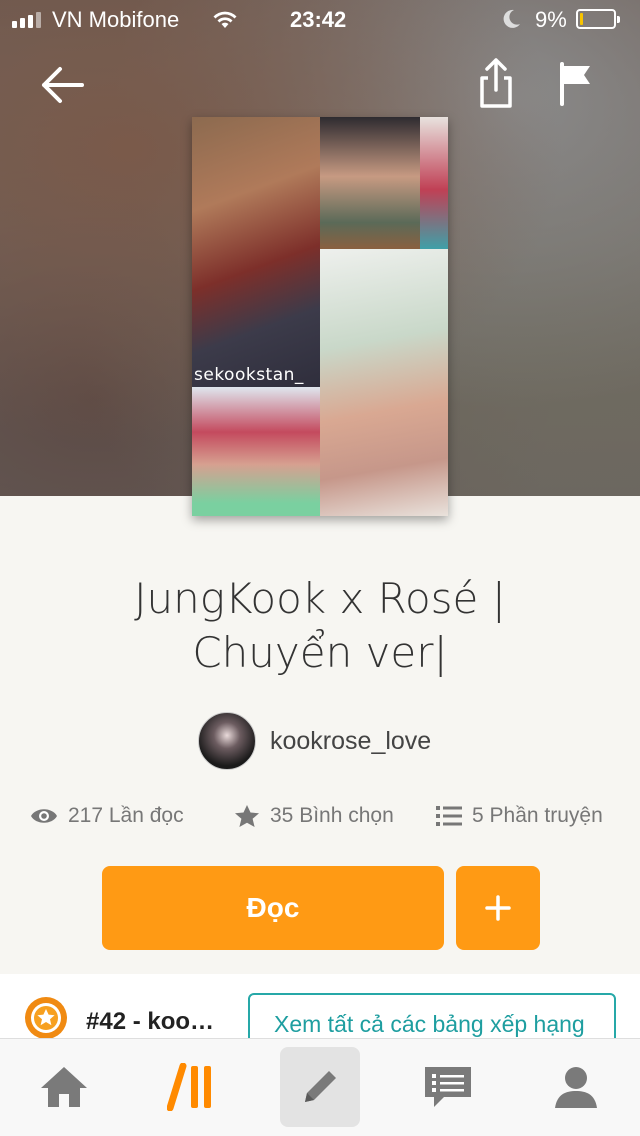  I want to click on carrier-name: VN Mobifone, so click(116, 19).